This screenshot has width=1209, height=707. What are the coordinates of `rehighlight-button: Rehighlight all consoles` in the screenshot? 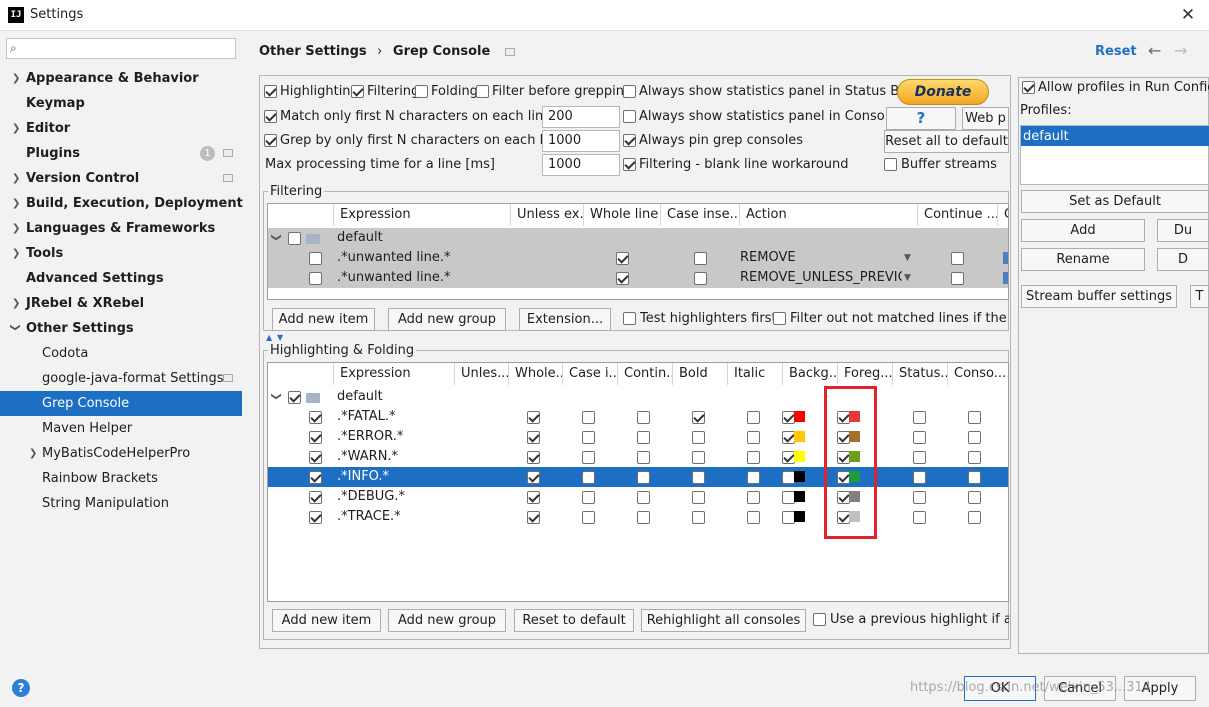 It's located at (723, 620).